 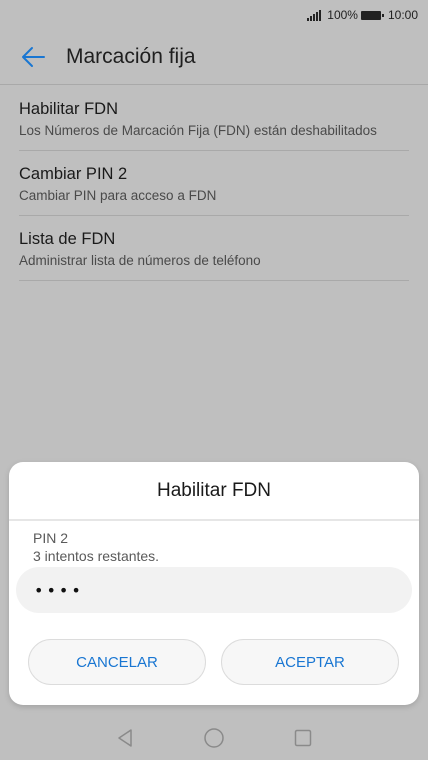 I want to click on back-arrow-icon, so click(x=33, y=57).